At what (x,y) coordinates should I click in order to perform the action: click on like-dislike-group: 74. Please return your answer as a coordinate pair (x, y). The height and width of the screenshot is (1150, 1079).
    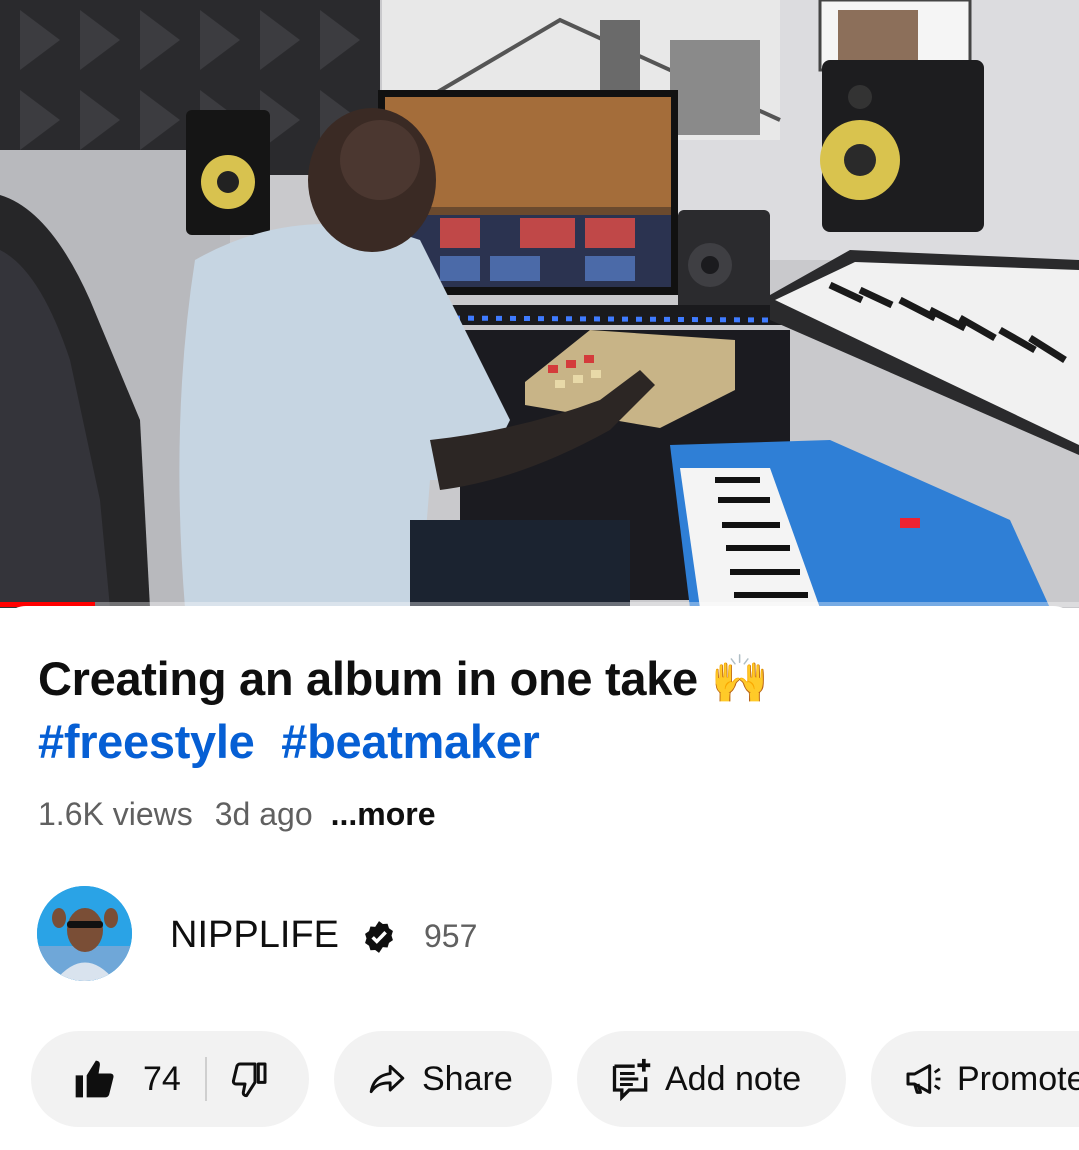
    Looking at the image, I should click on (170, 1079).